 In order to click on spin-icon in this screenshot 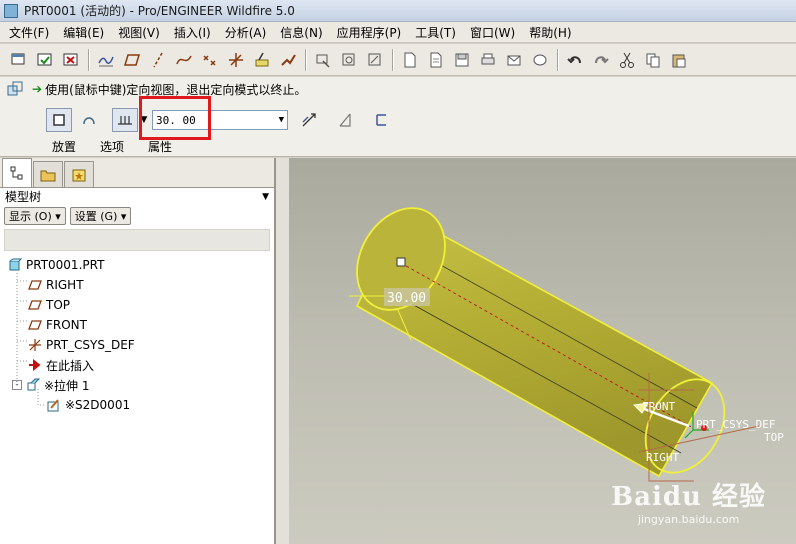, I will do `click(375, 60)`.